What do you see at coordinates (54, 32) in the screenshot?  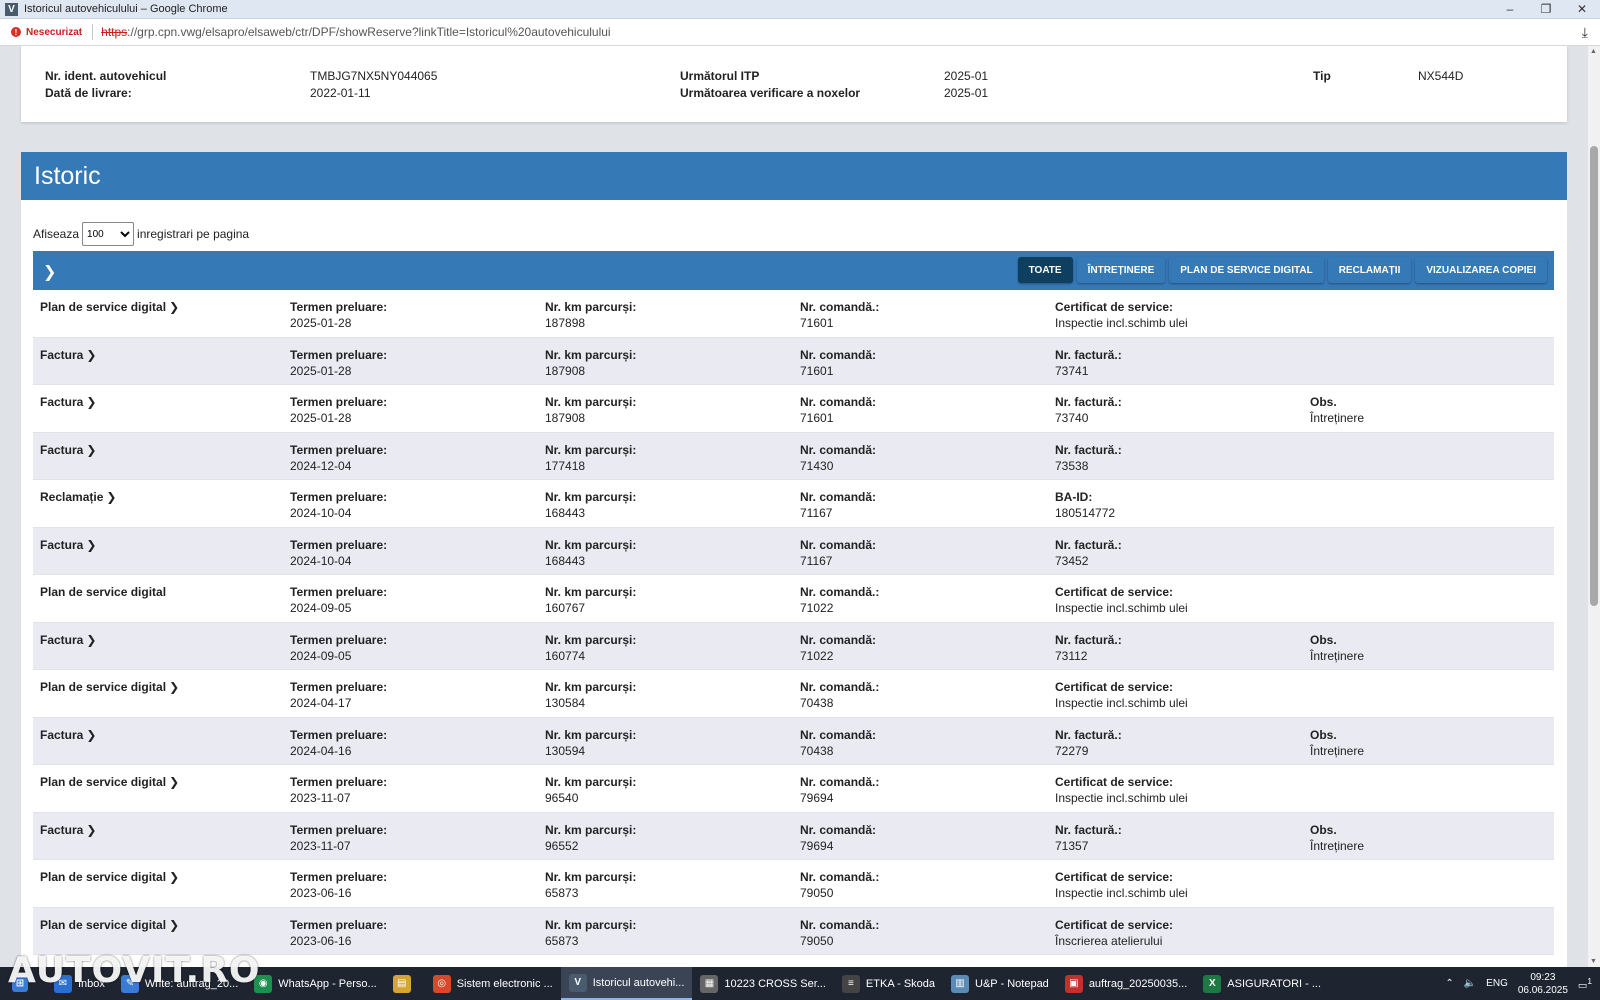 I see `security-label: Nesecurizat` at bounding box center [54, 32].